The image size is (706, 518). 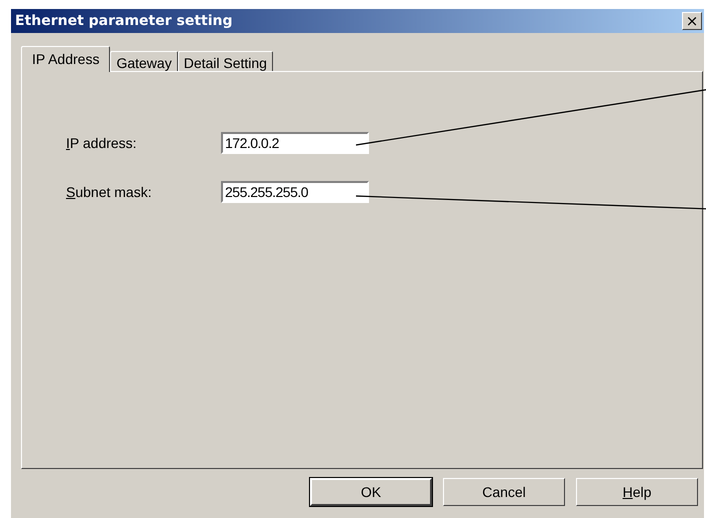 I want to click on tab: Gateway, so click(x=144, y=61).